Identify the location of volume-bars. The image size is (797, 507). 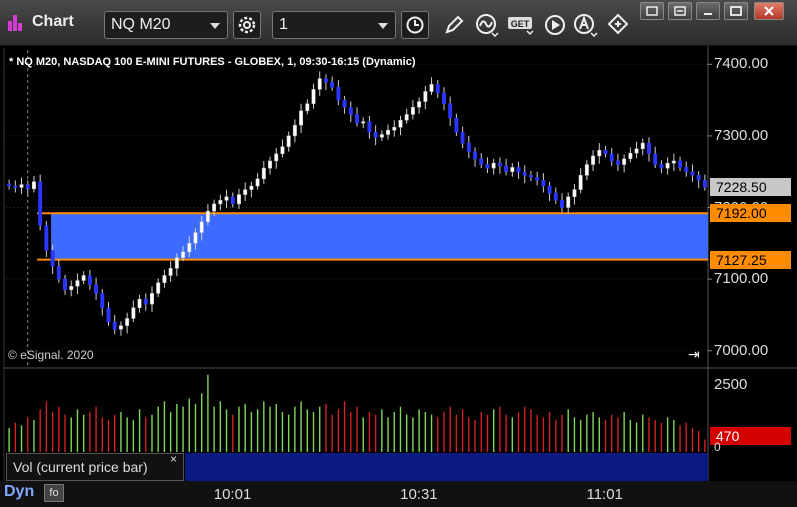
(357, 413).